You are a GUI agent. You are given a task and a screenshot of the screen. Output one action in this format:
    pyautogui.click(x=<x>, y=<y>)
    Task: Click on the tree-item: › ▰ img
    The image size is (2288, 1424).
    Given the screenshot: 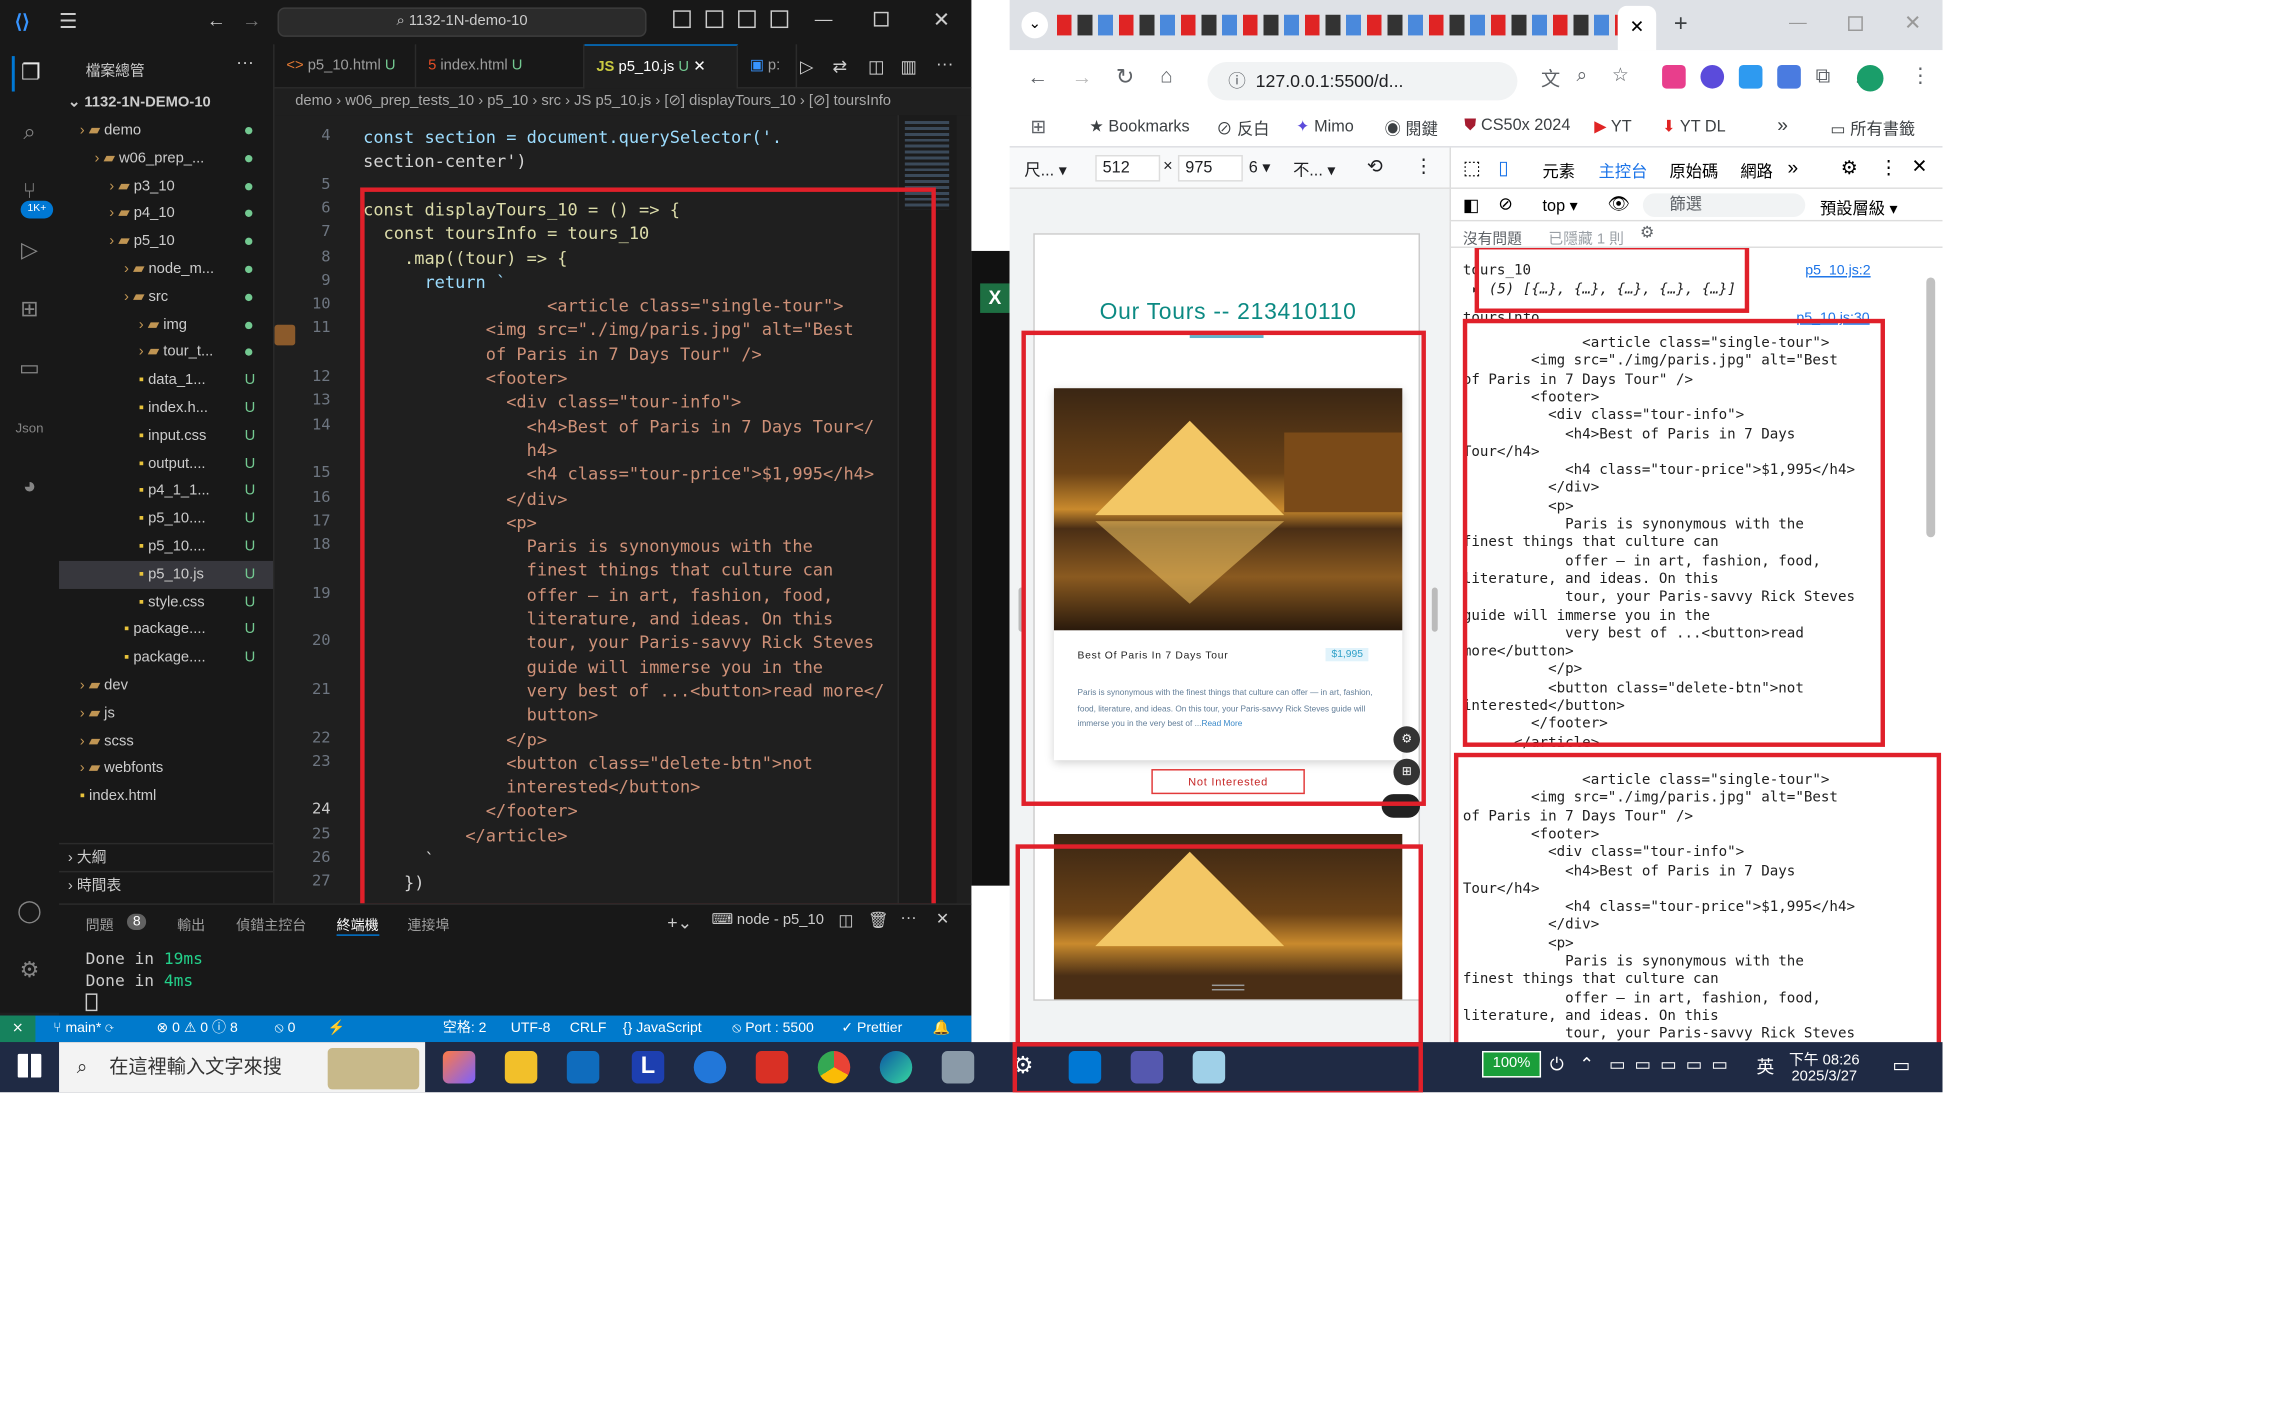 What is the action you would take?
    pyautogui.click(x=166, y=325)
    